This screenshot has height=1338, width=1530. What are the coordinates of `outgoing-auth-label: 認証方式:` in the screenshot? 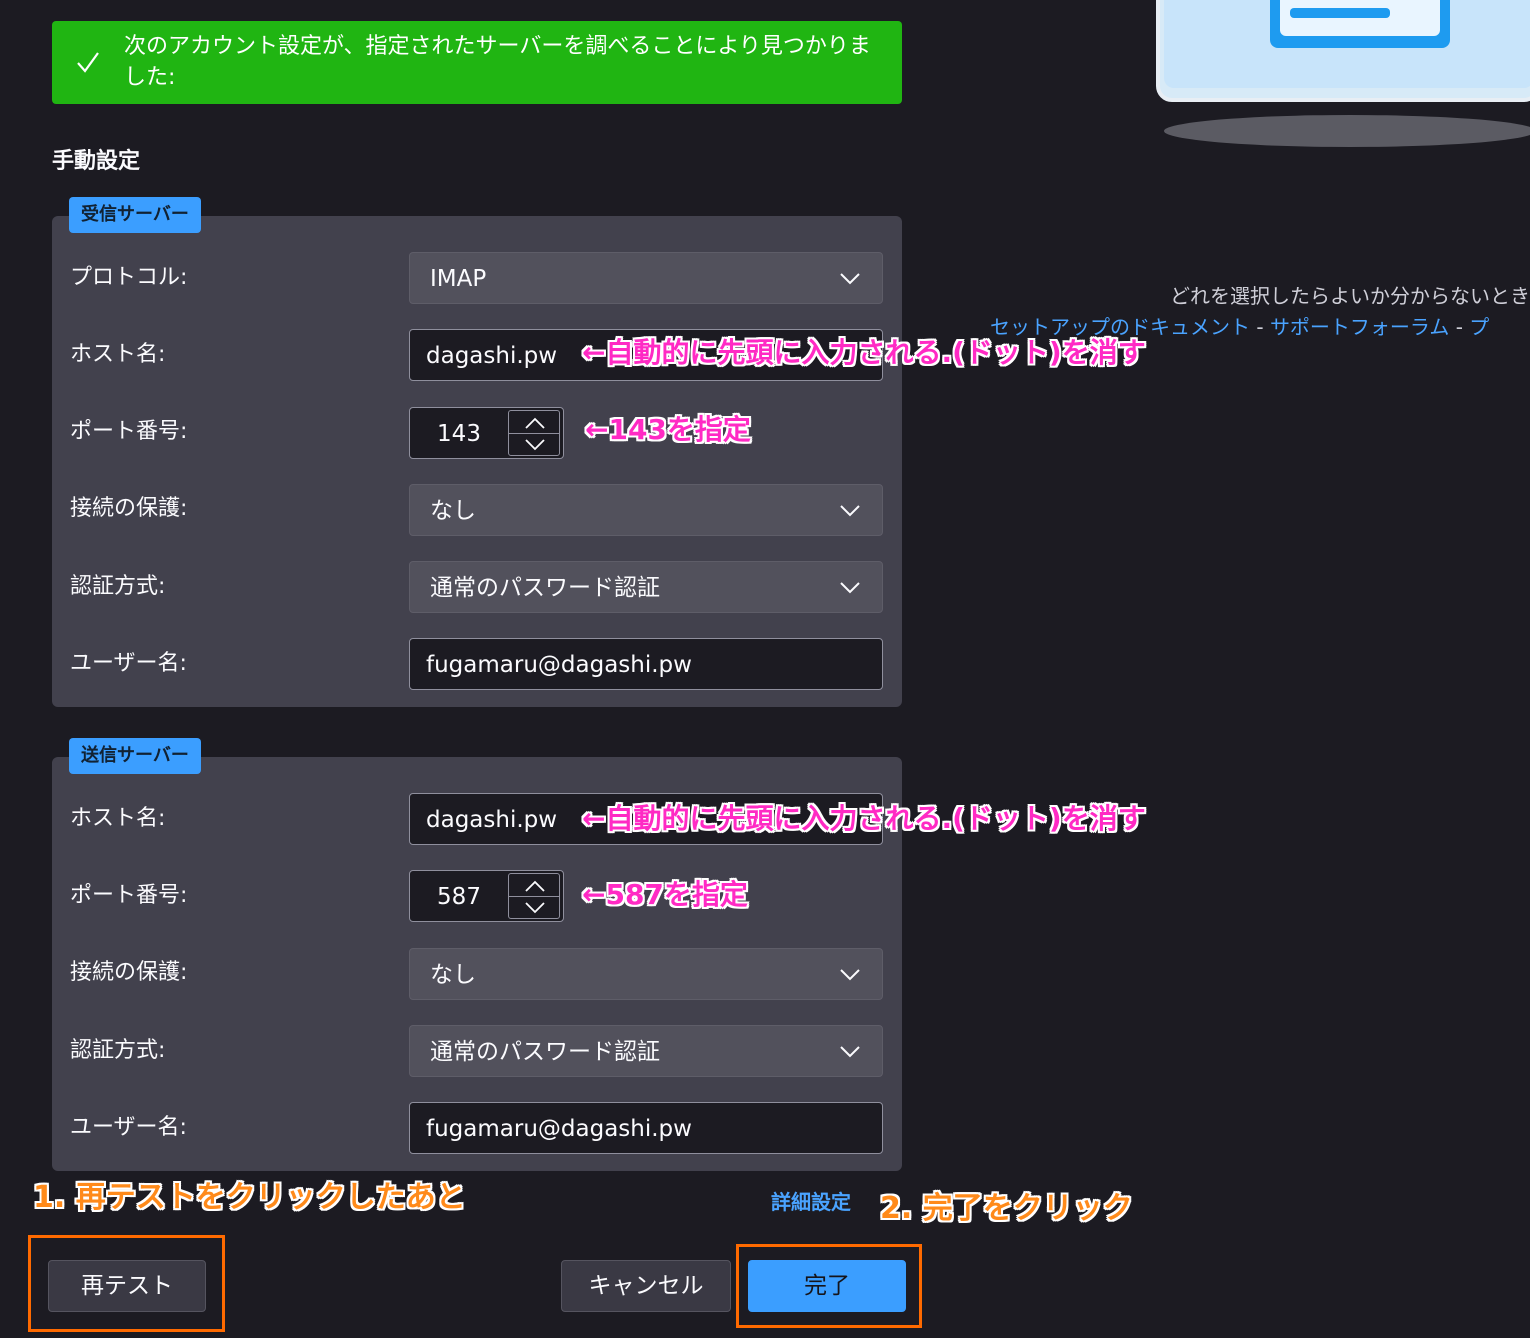 It's located at (118, 1050).